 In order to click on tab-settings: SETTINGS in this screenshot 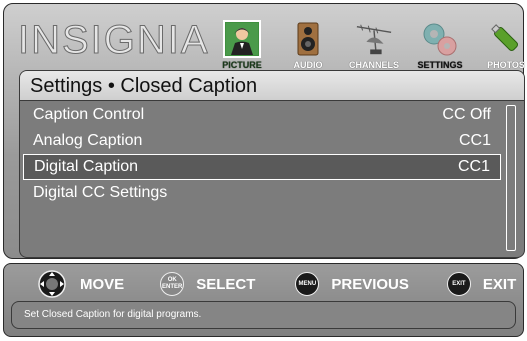, I will do `click(440, 41)`.